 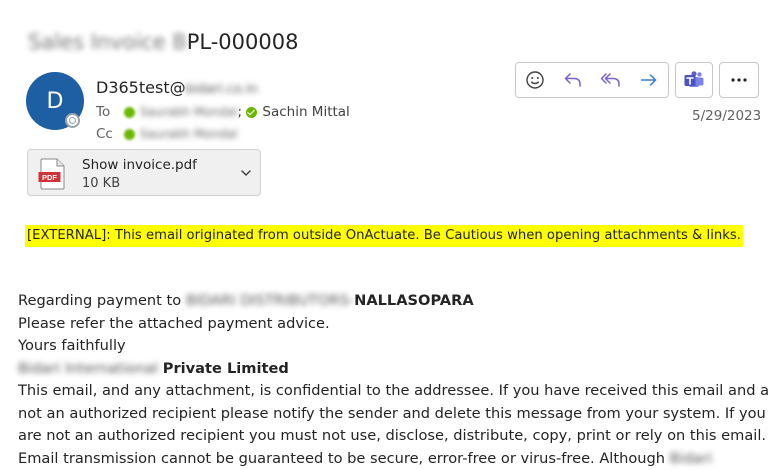 I want to click on to-line: To Saurabh Mondal; Sachin Mittal, so click(x=223, y=112).